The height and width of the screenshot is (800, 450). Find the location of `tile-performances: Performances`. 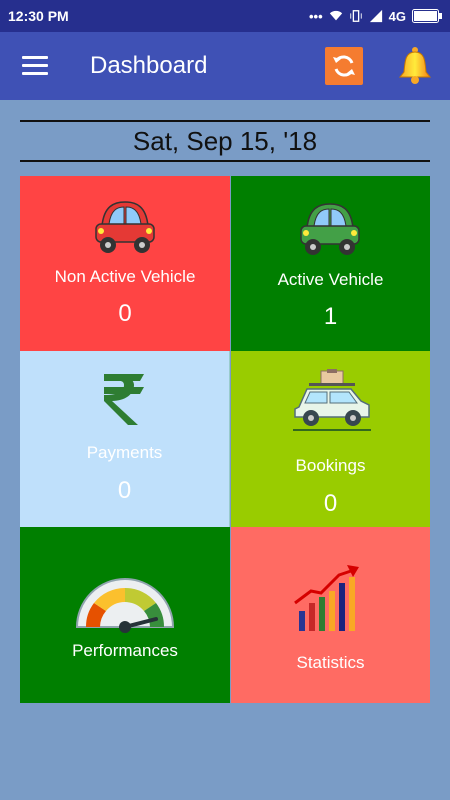

tile-performances: Performances is located at coordinates (125, 615).